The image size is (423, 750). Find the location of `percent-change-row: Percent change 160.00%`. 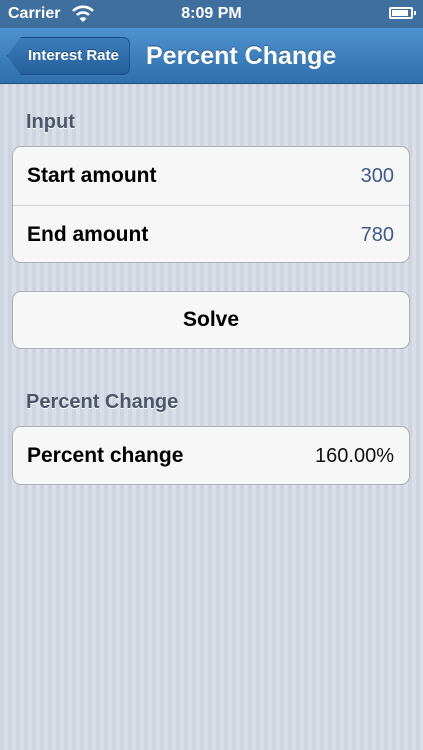

percent-change-row: Percent change 160.00% is located at coordinates (211, 455).